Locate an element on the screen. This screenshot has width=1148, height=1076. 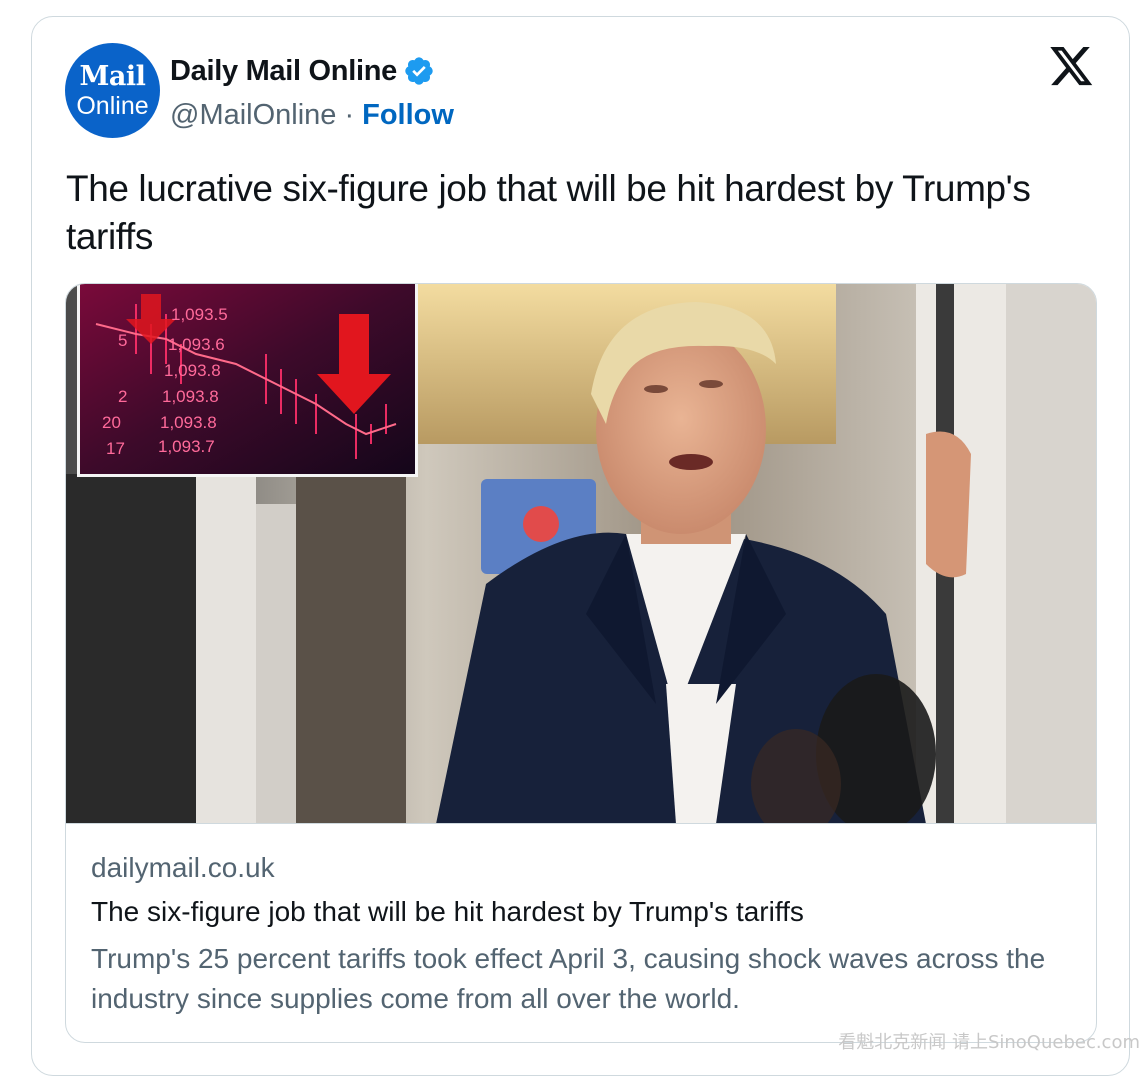
inset-ticker-number: 1,093.5 is located at coordinates (199, 314).